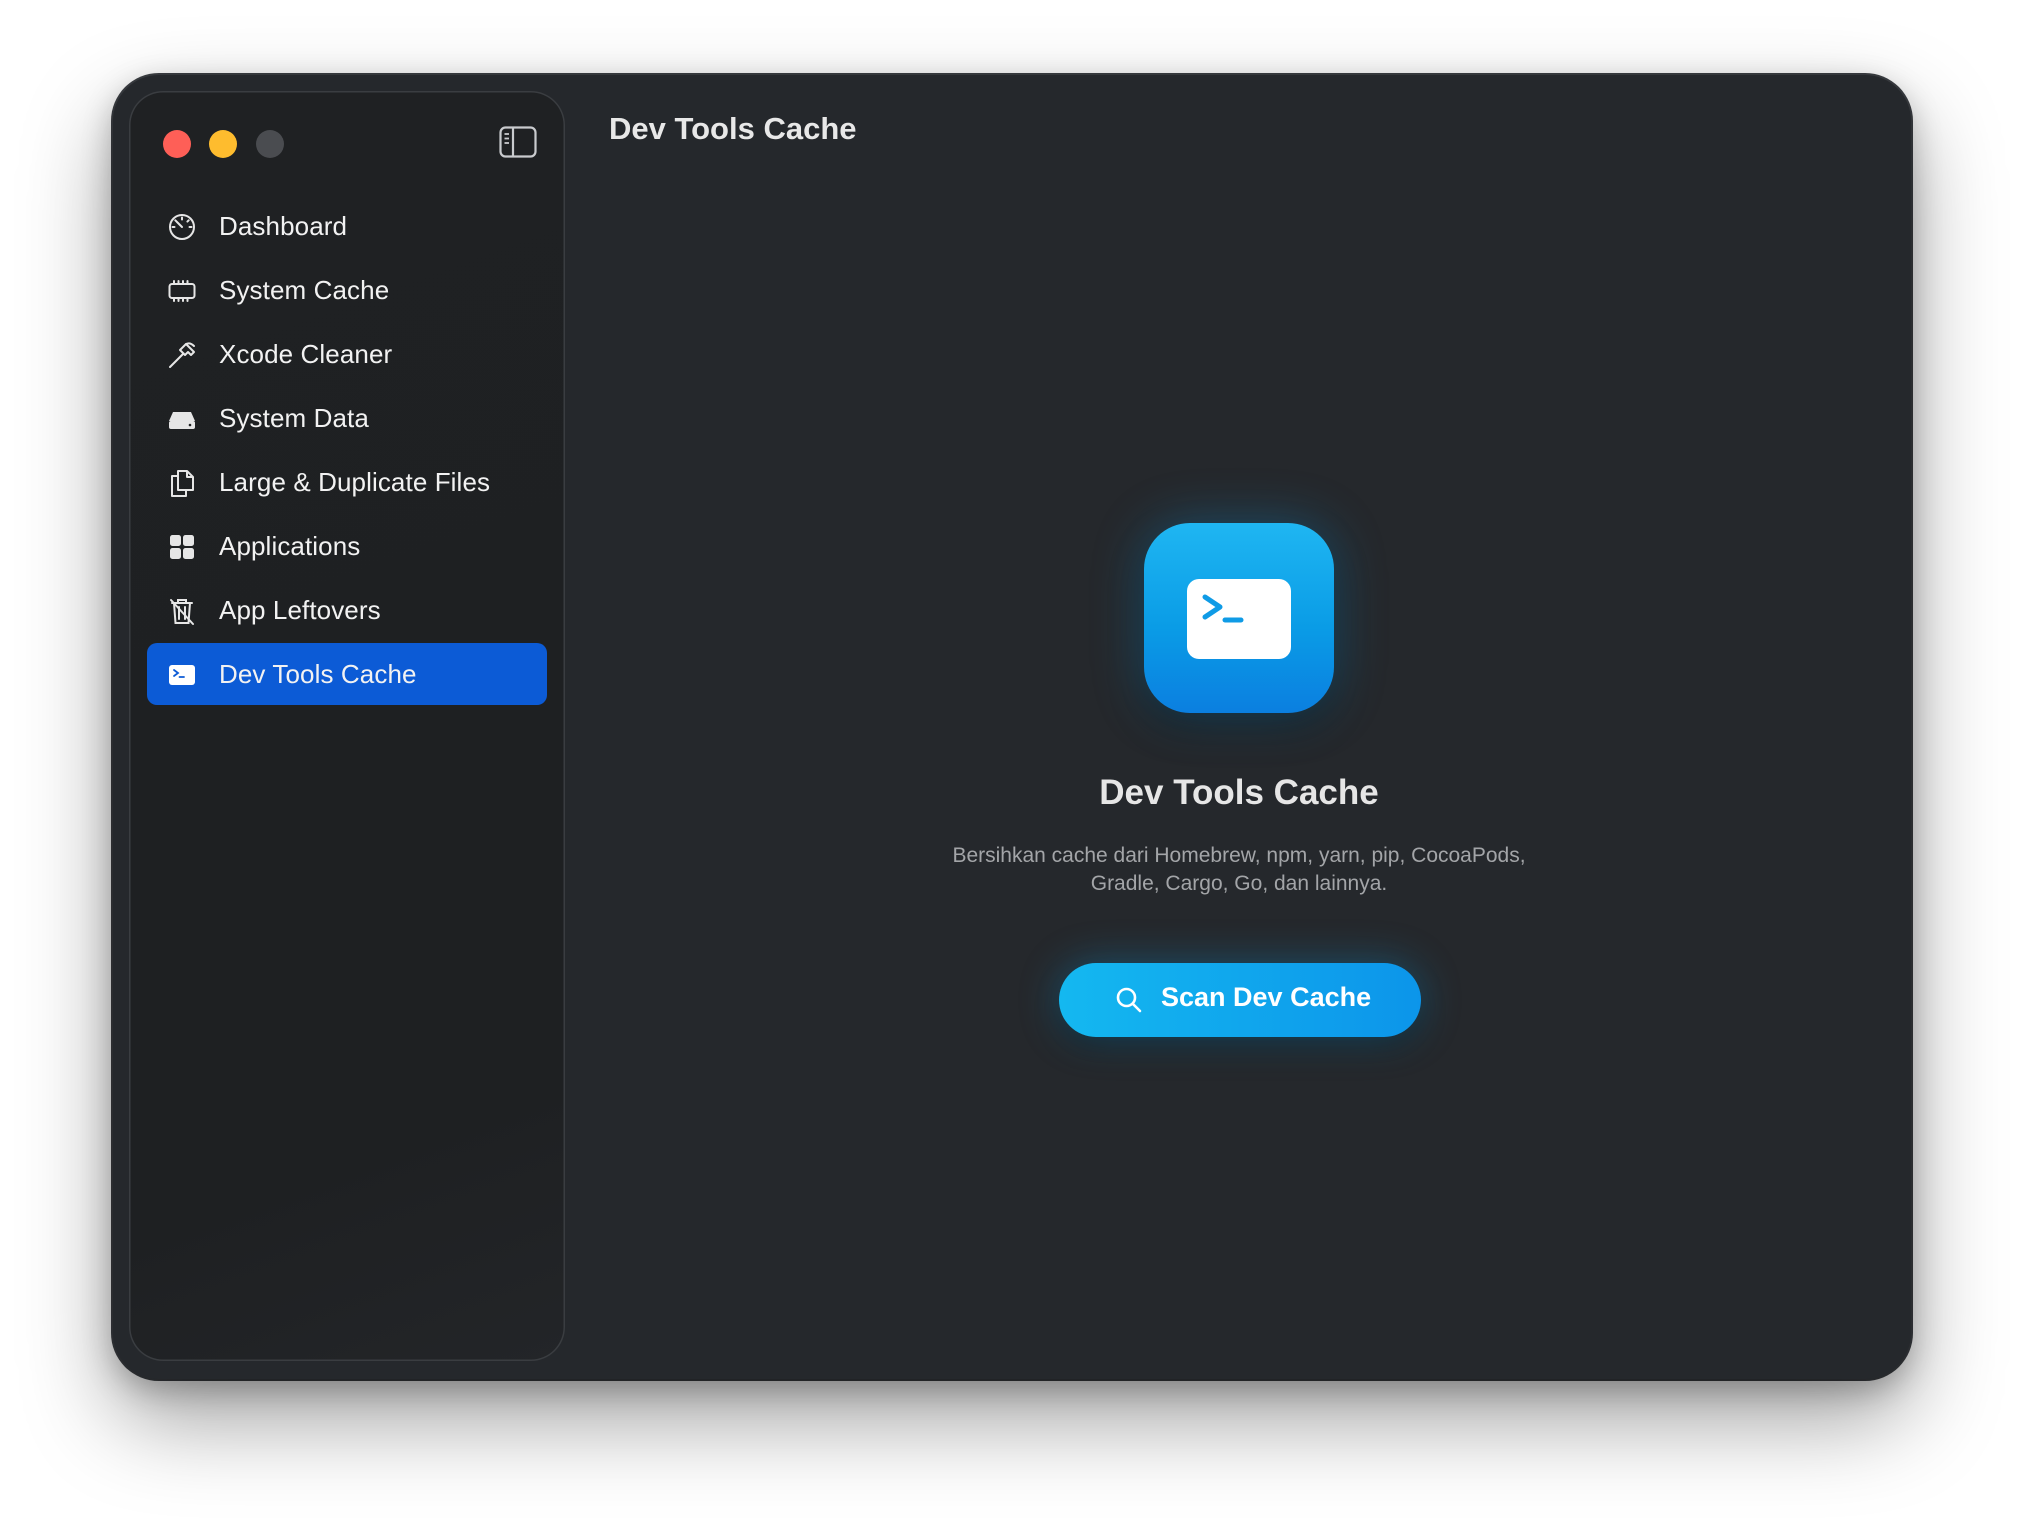  I want to click on page-title: Dev Tools Cache, so click(733, 128).